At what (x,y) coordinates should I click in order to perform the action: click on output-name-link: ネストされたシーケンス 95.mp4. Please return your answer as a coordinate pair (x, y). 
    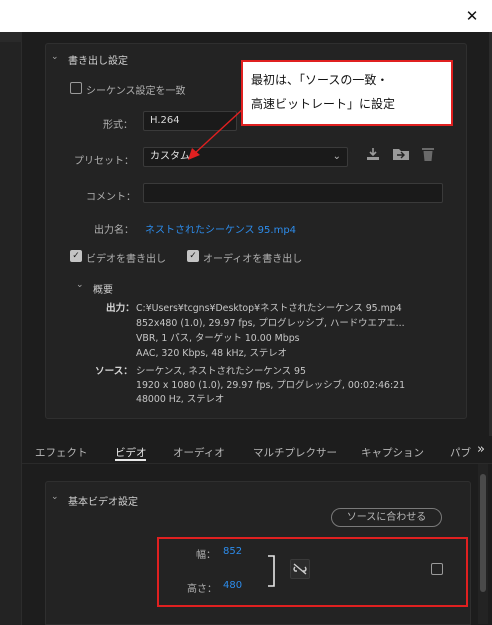
    Looking at the image, I should click on (220, 228).